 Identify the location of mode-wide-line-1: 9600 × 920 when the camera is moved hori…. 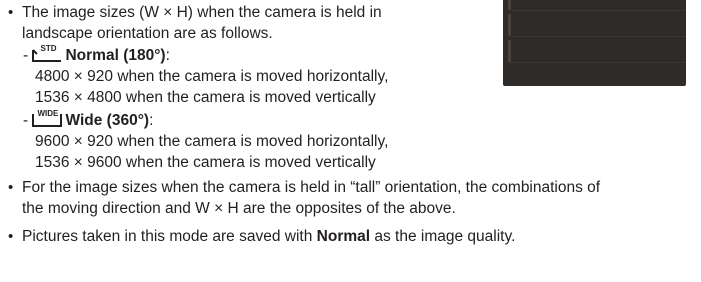
(212, 141).